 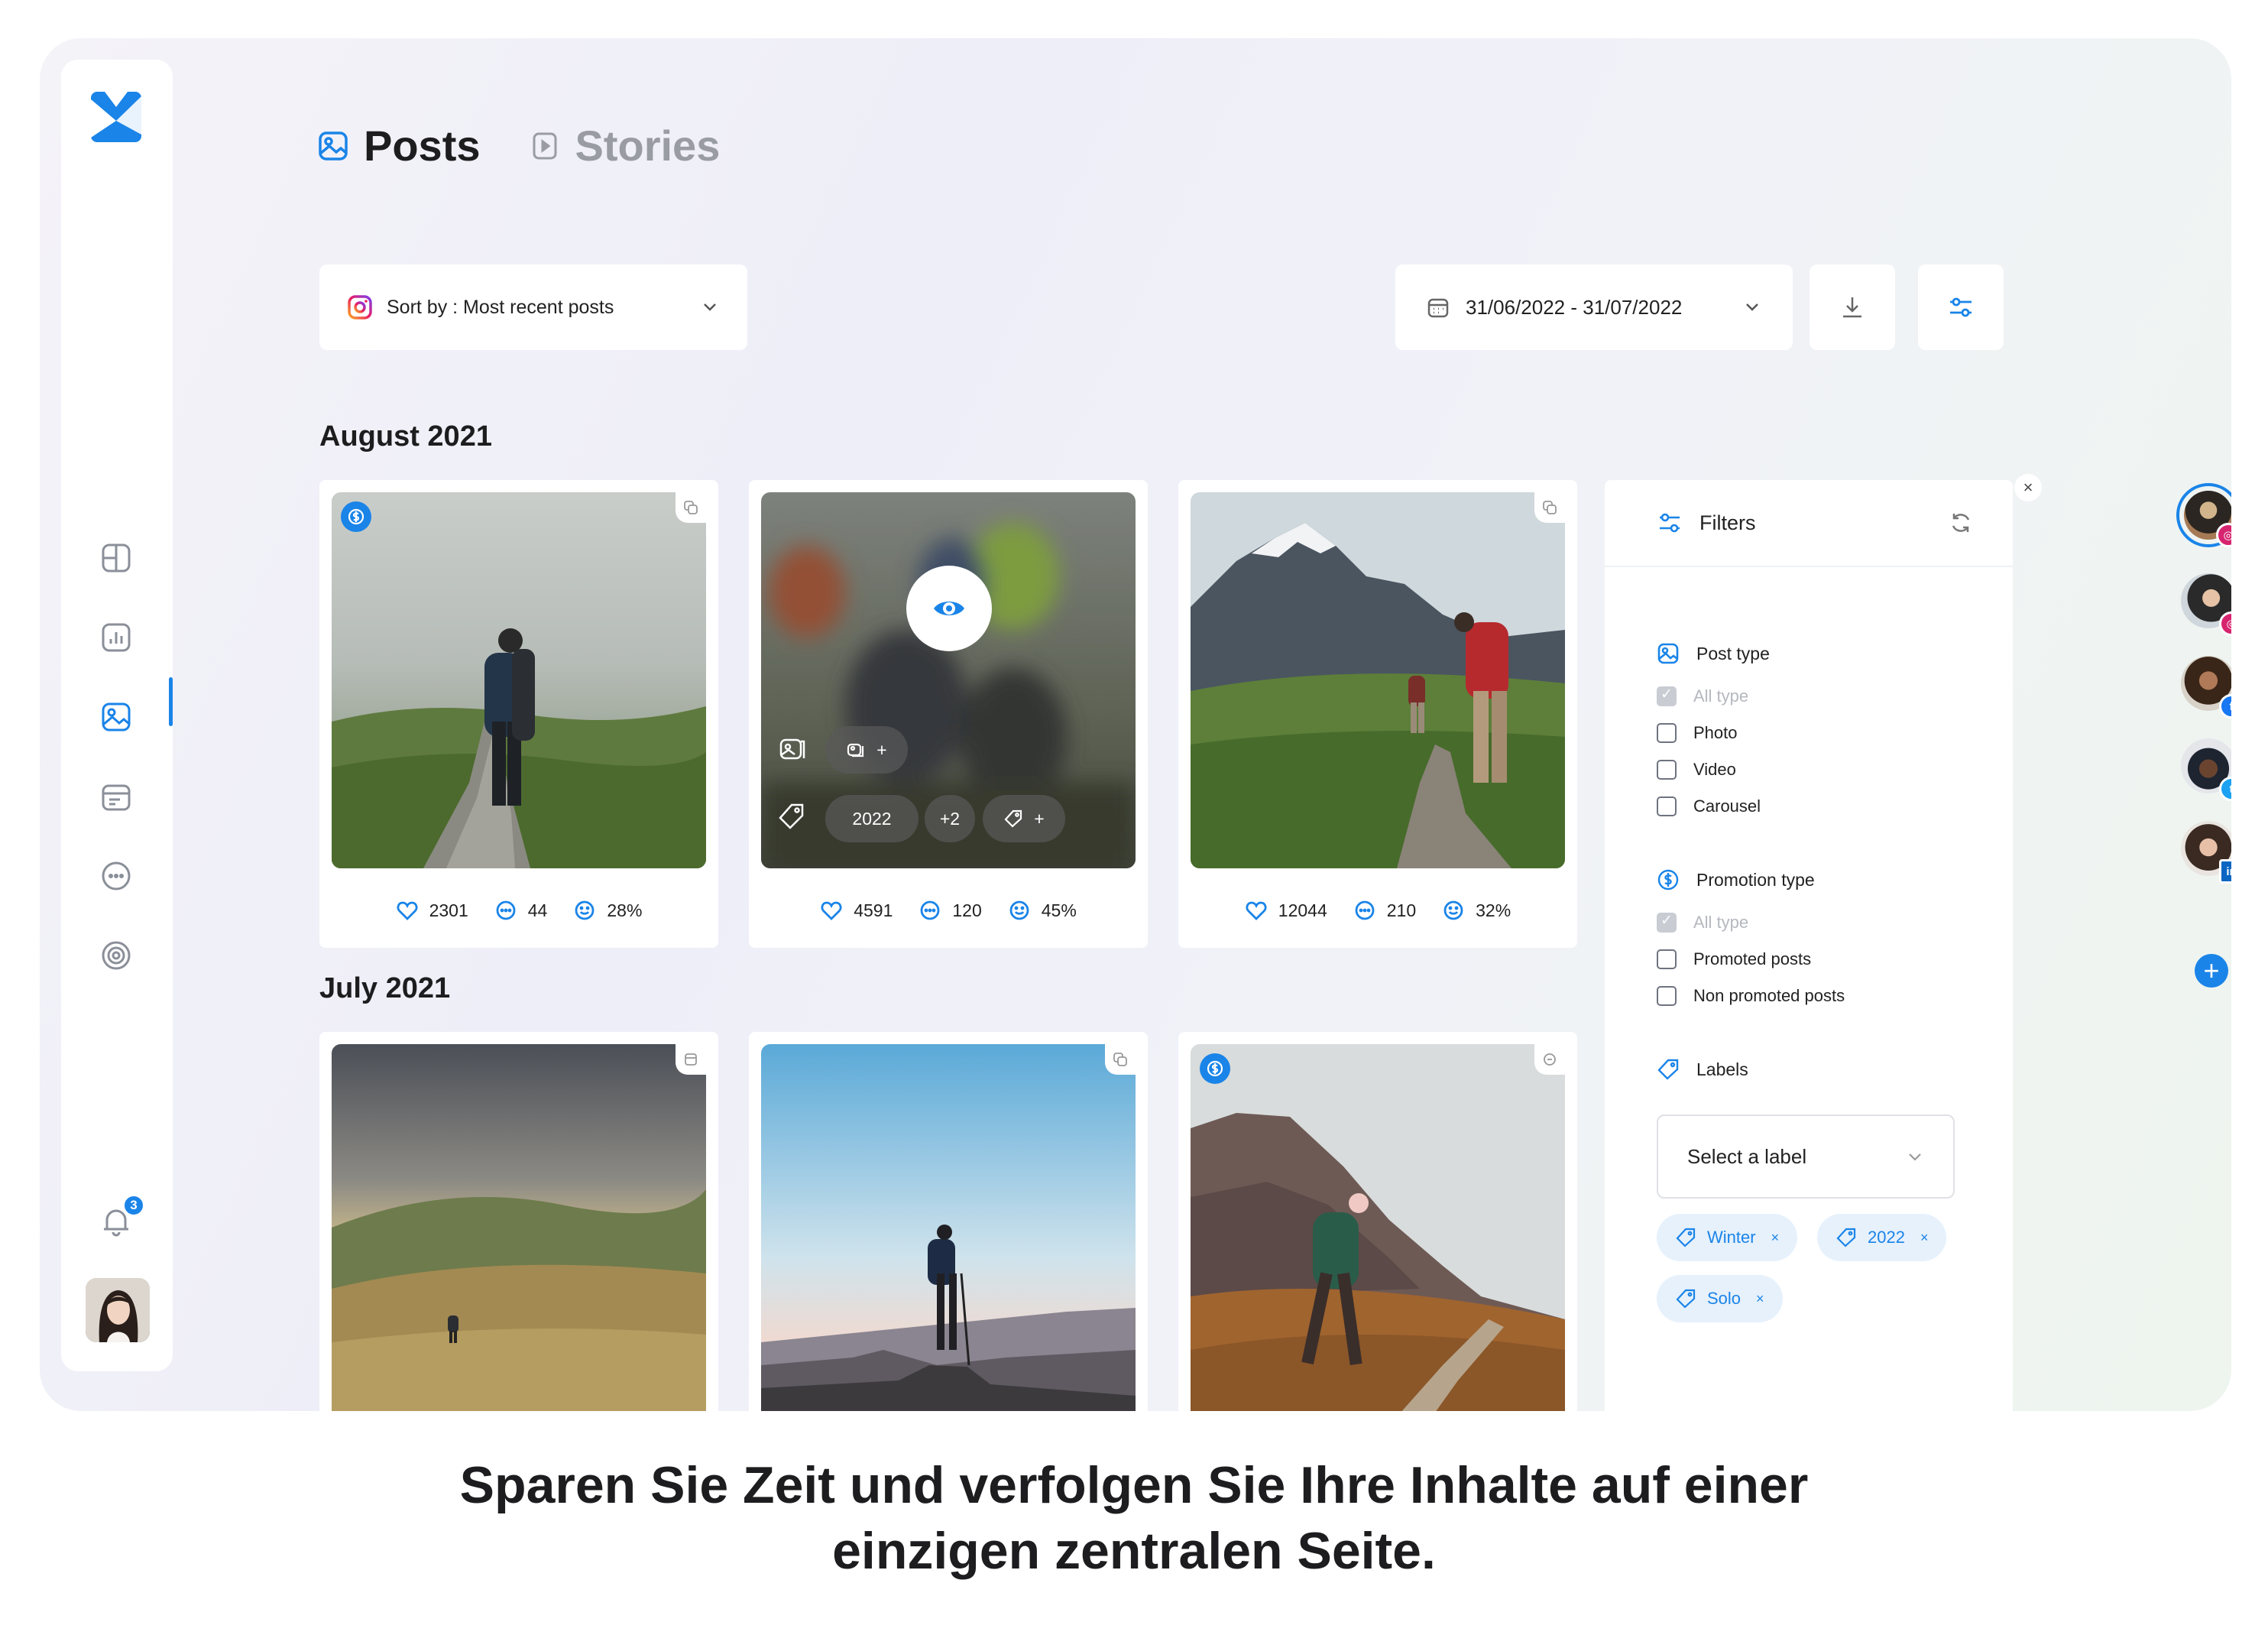 What do you see at coordinates (116, 956) in the screenshot?
I see `nav-listening-icon` at bounding box center [116, 956].